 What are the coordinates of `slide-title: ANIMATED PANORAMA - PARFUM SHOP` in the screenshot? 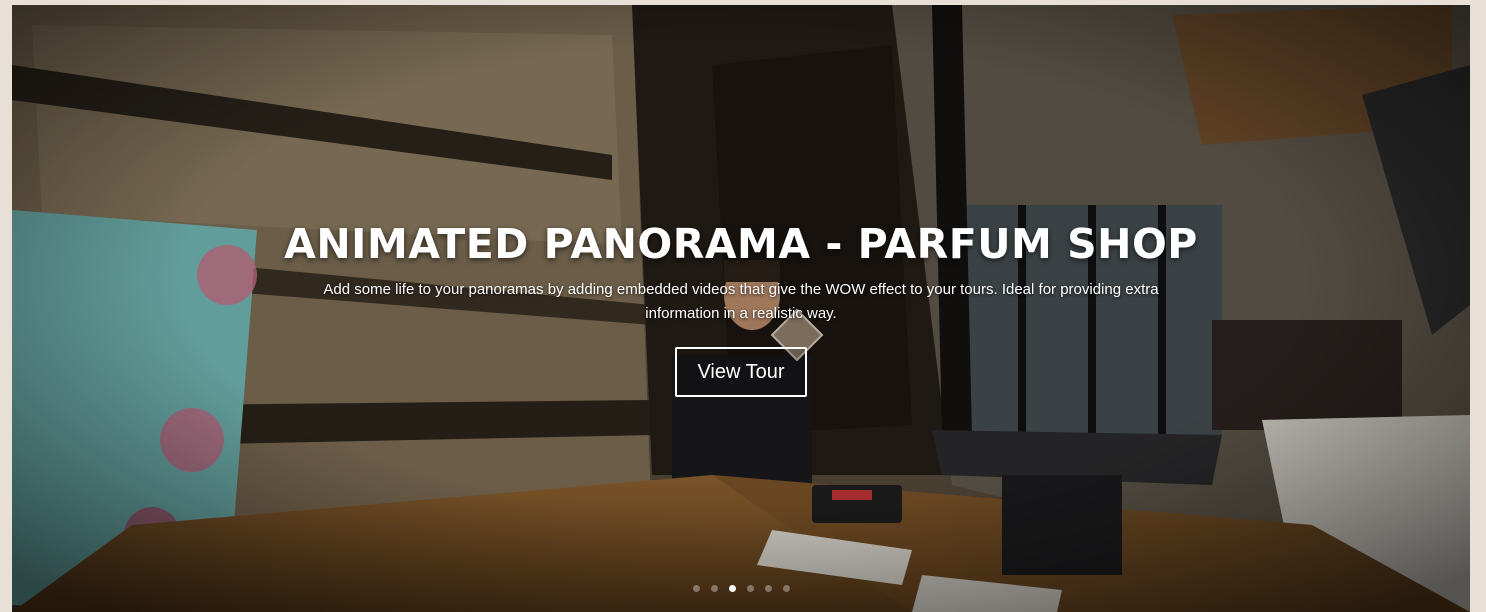 It's located at (741, 244).